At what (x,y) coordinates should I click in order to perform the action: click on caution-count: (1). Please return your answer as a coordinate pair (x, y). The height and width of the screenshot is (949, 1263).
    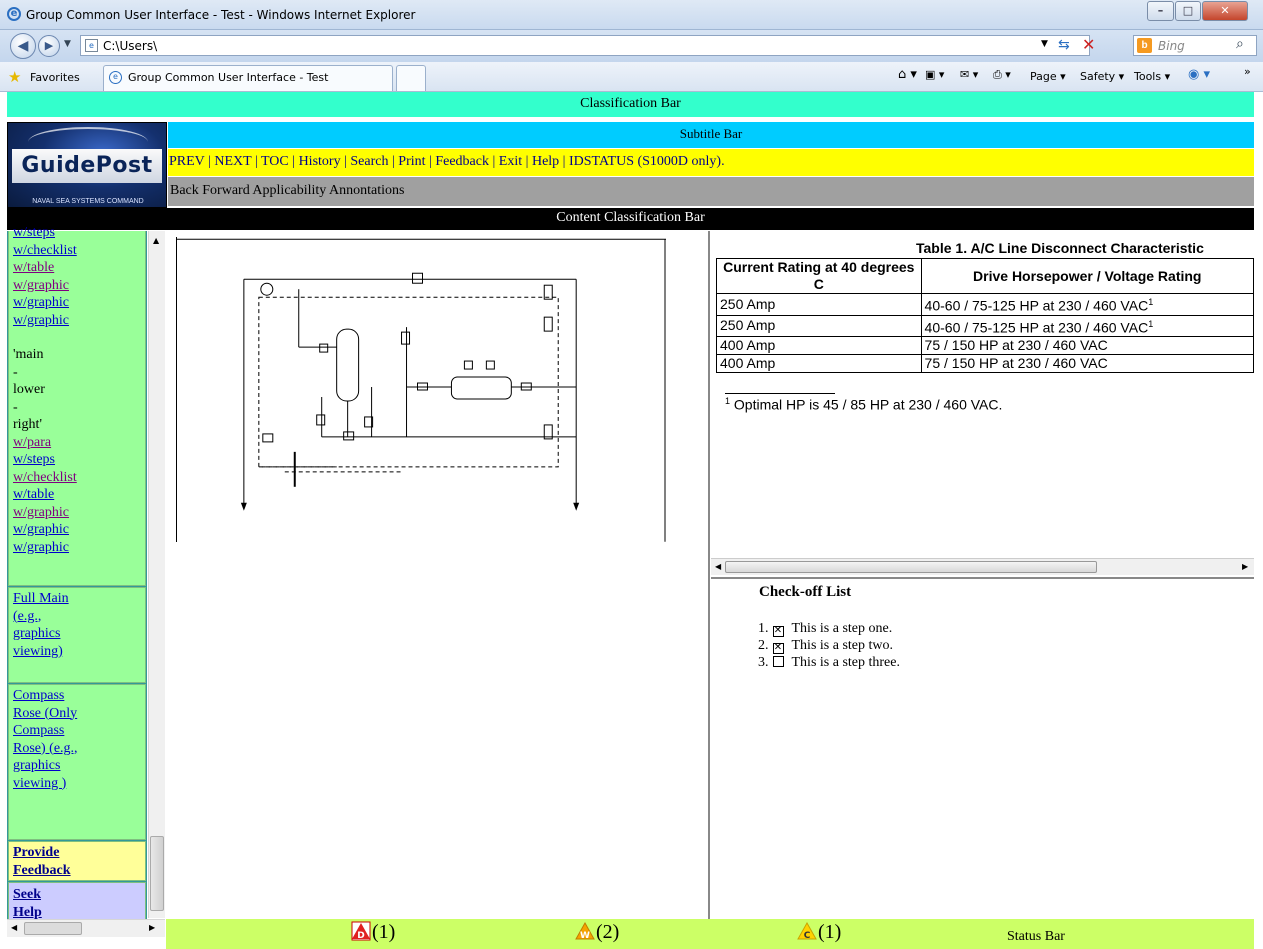
    Looking at the image, I should click on (830, 932).